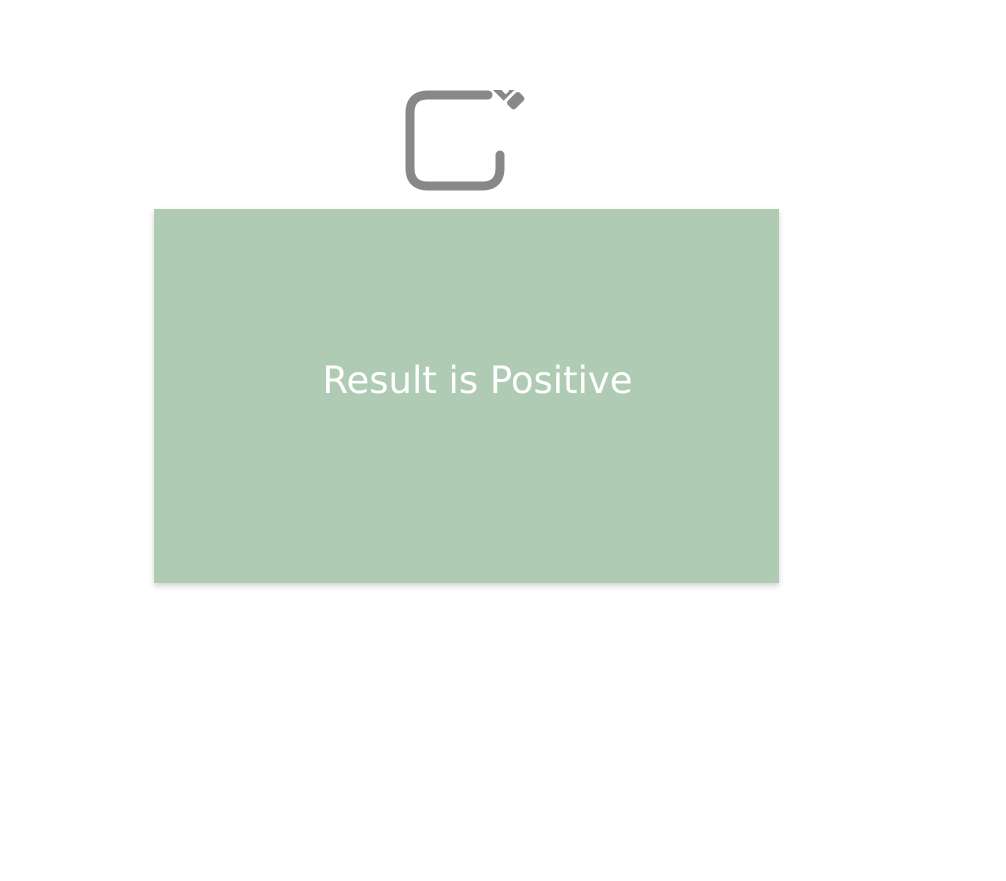 The height and width of the screenshot is (881, 1006). I want to click on edit-icon, so click(470, 117).